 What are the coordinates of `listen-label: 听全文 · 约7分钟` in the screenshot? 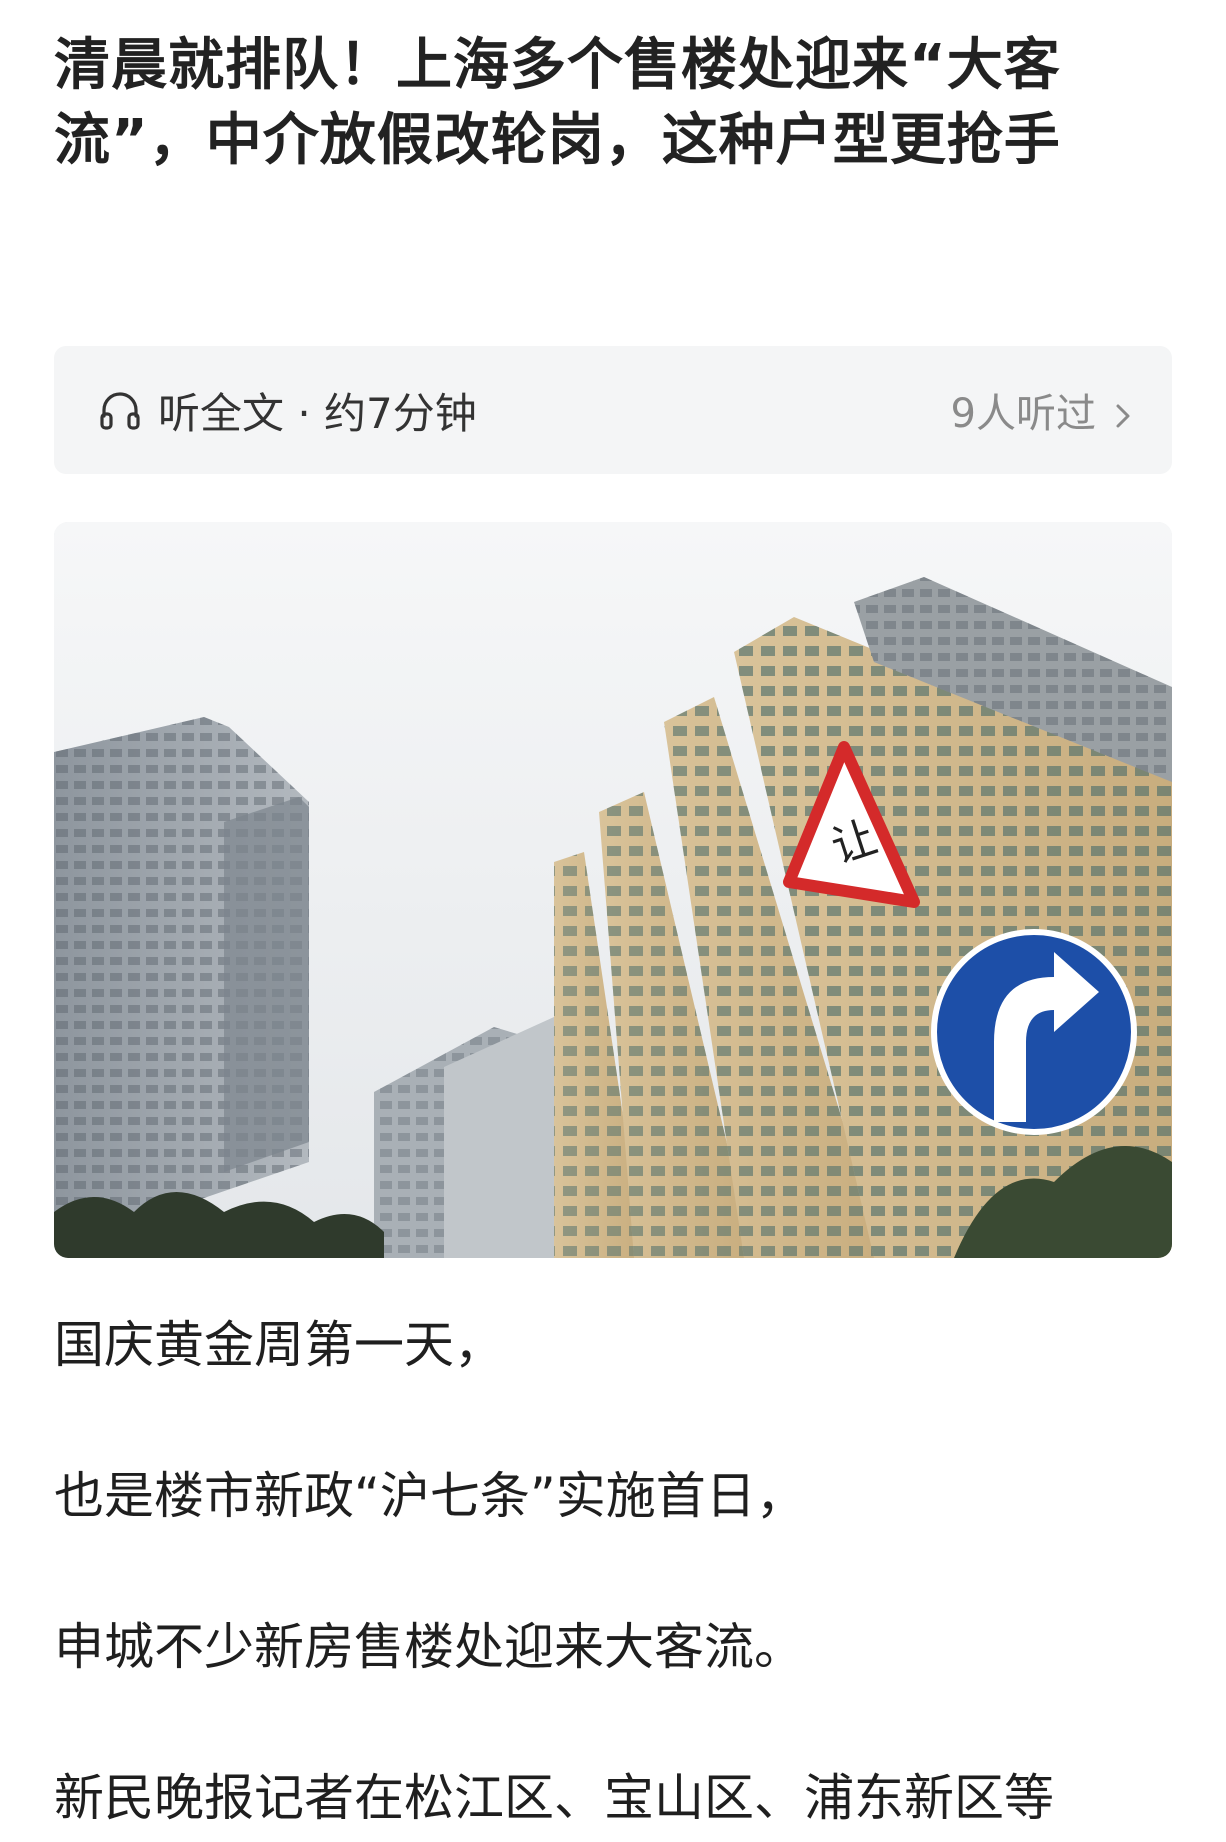 It's located at (317, 413).